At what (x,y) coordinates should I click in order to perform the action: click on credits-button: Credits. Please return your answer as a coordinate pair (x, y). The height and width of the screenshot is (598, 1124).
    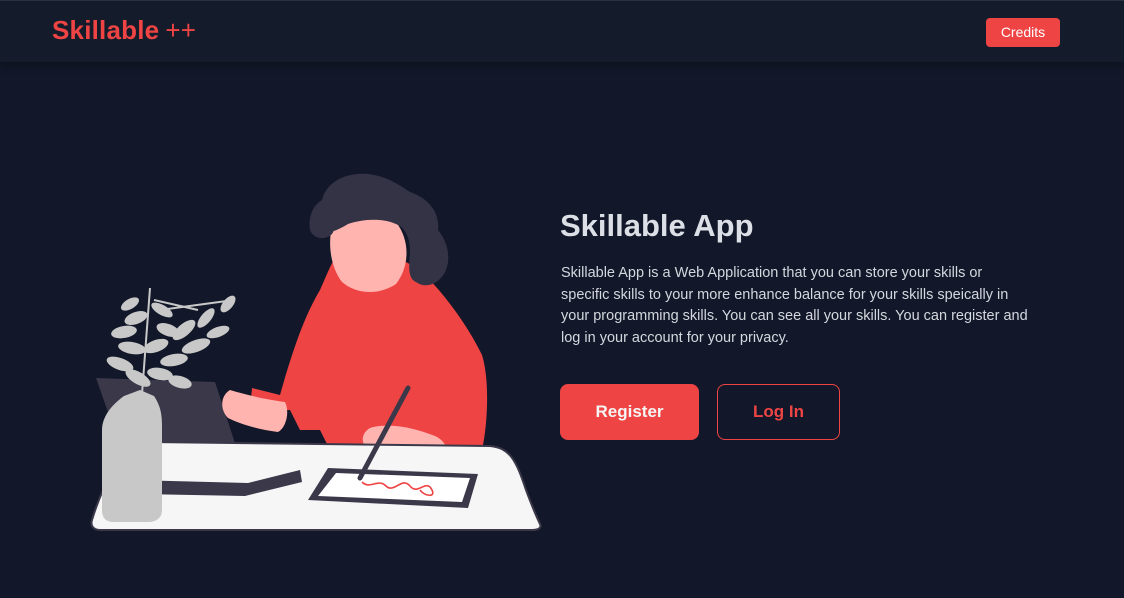
    Looking at the image, I should click on (1023, 32).